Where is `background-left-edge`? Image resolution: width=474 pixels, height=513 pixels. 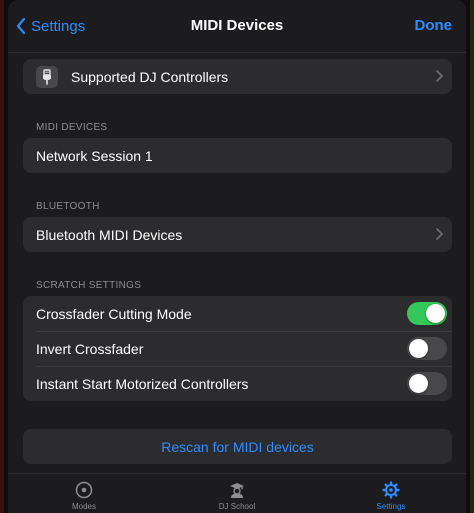
background-left-edge is located at coordinates (2, 256).